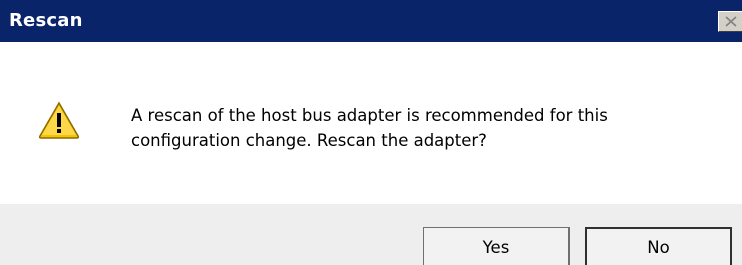  I want to click on no-button: No, so click(658, 246).